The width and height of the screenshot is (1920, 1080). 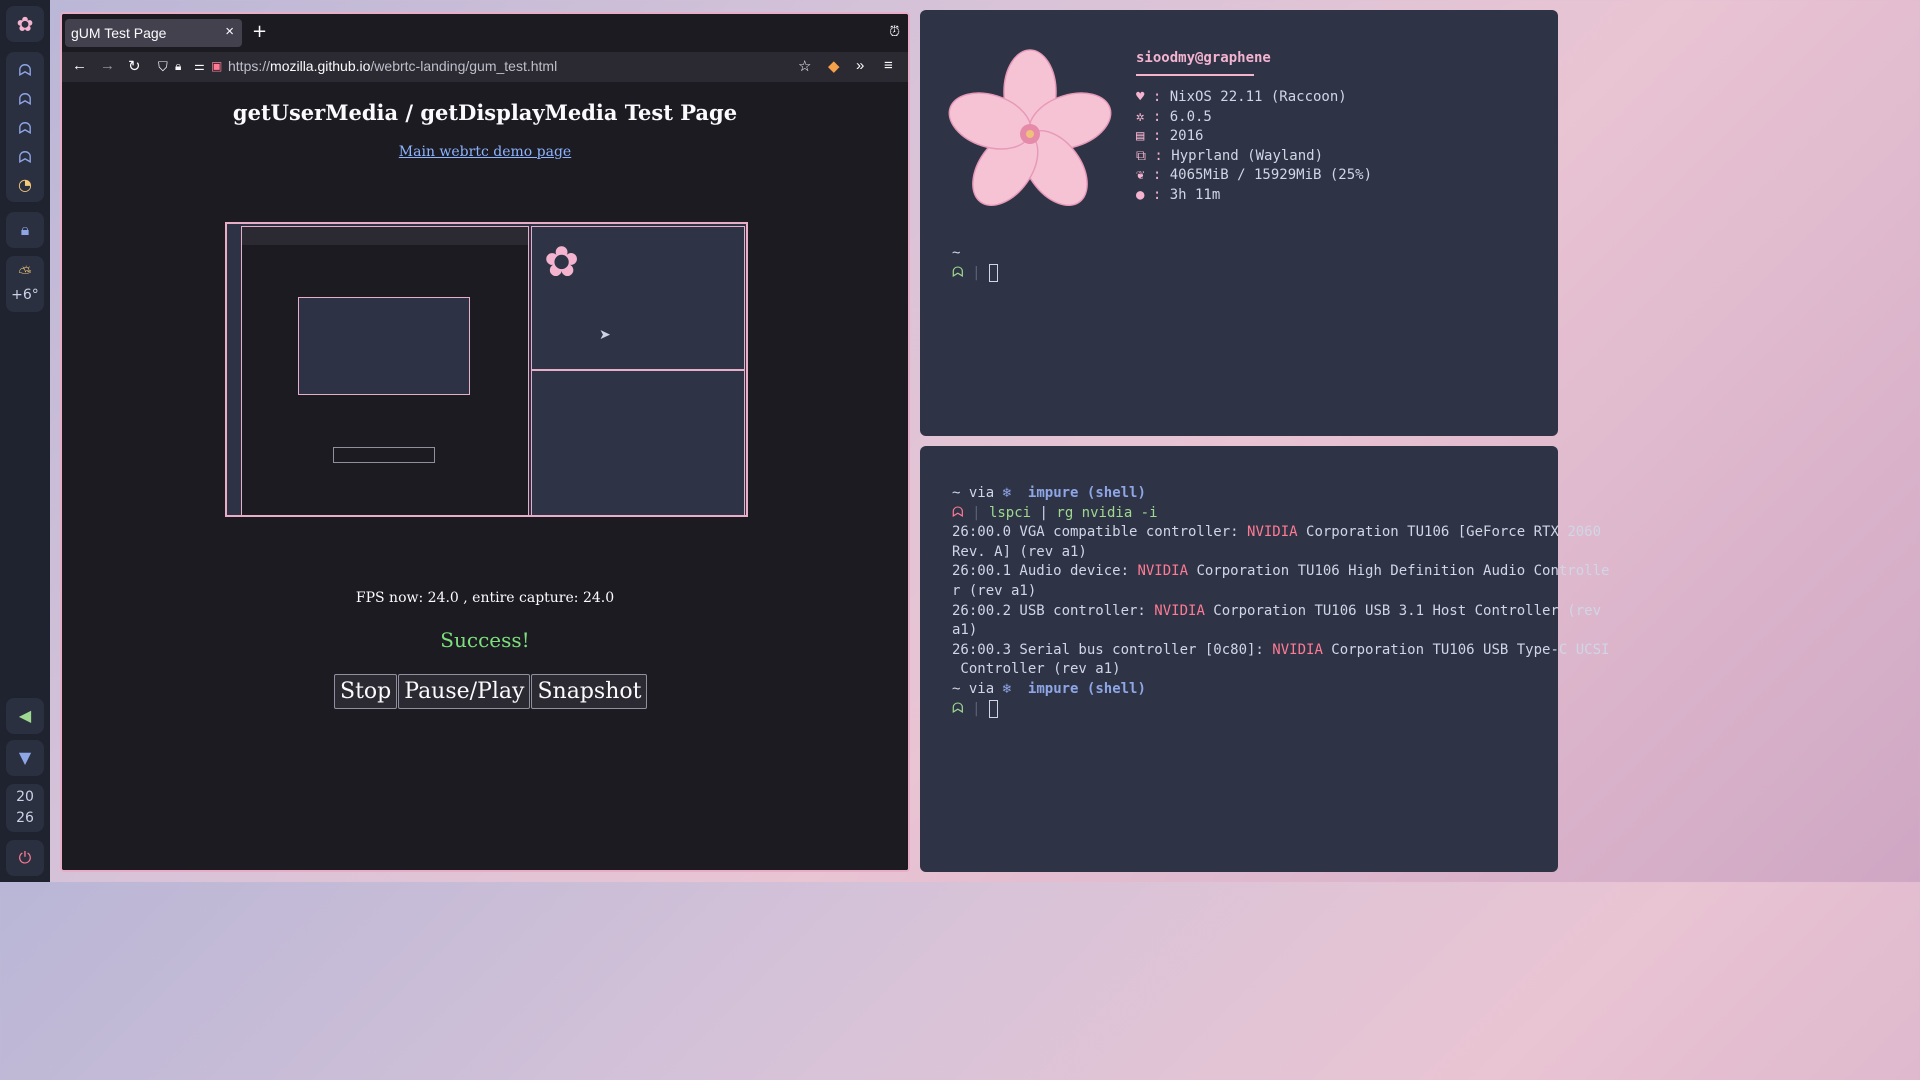 What do you see at coordinates (25, 71) in the screenshot?
I see `workspace-1-ghost-icon: ᗣ` at bounding box center [25, 71].